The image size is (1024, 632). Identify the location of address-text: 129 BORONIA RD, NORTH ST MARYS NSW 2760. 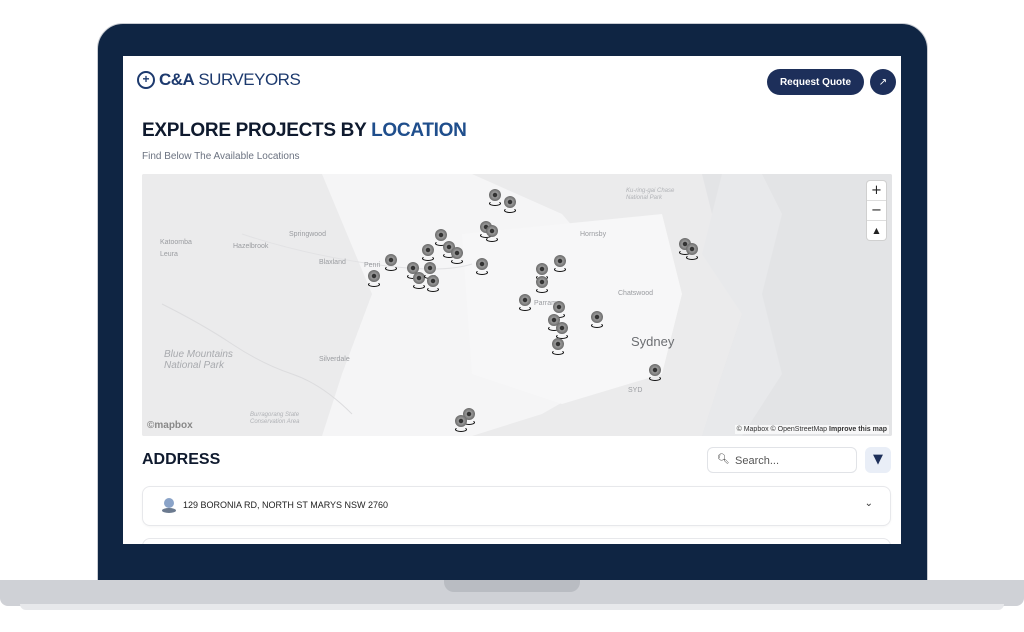
(286, 505).